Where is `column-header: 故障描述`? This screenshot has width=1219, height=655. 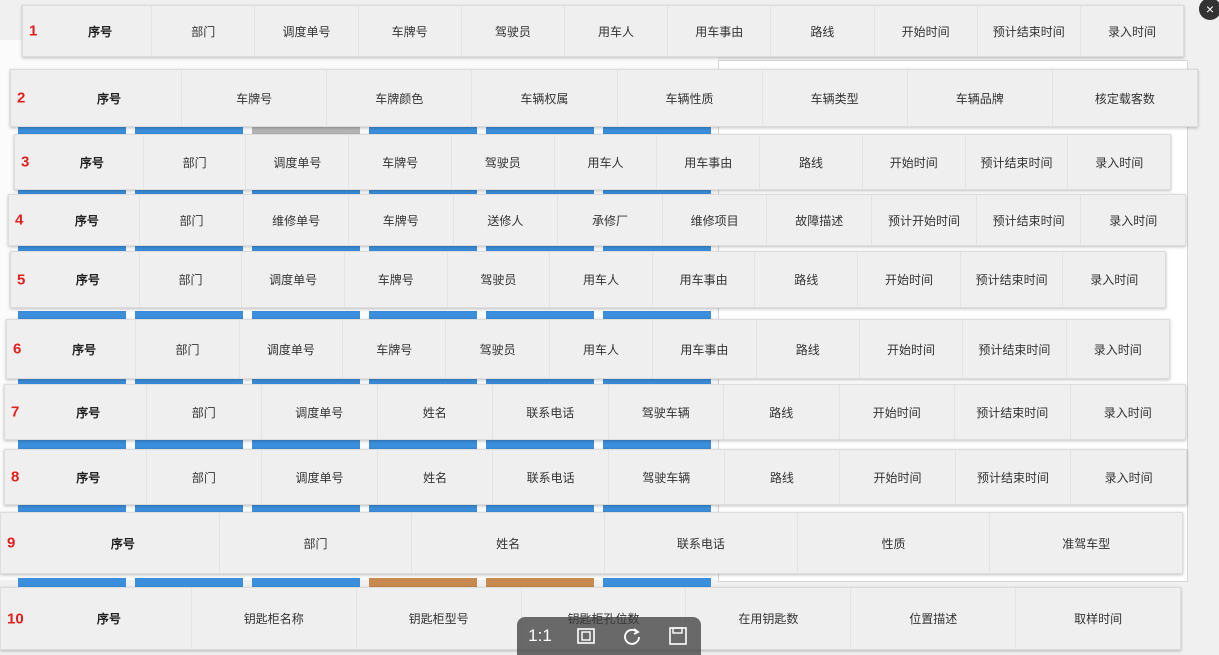 column-header: 故障描述 is located at coordinates (820, 220).